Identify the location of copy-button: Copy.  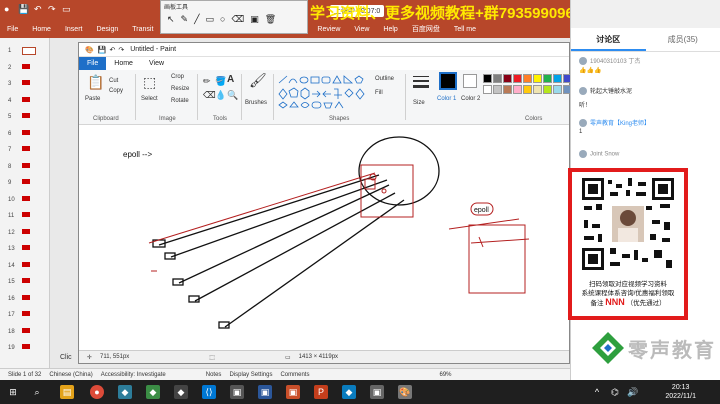
(116, 91).